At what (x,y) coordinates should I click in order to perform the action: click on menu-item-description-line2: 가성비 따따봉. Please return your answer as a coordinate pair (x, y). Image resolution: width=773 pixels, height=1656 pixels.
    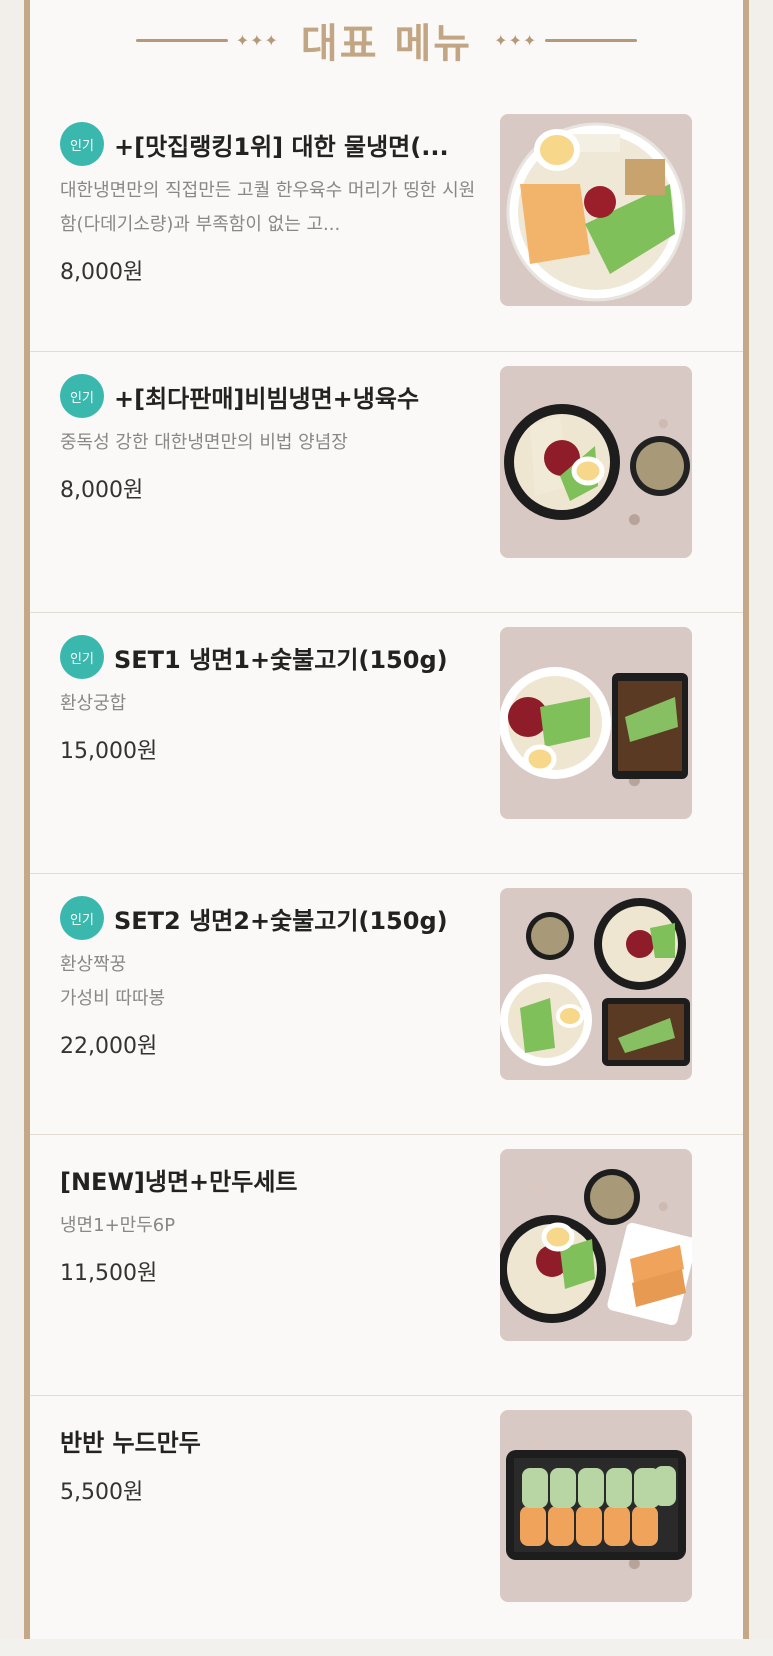
    Looking at the image, I should click on (113, 998).